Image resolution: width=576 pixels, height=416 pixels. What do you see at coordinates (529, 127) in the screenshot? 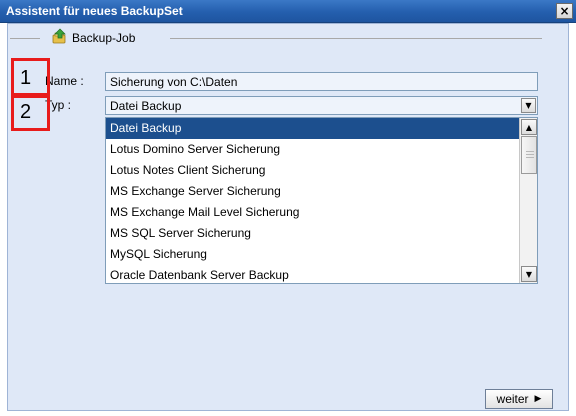
I see `scroll-up-icon: ▲` at bounding box center [529, 127].